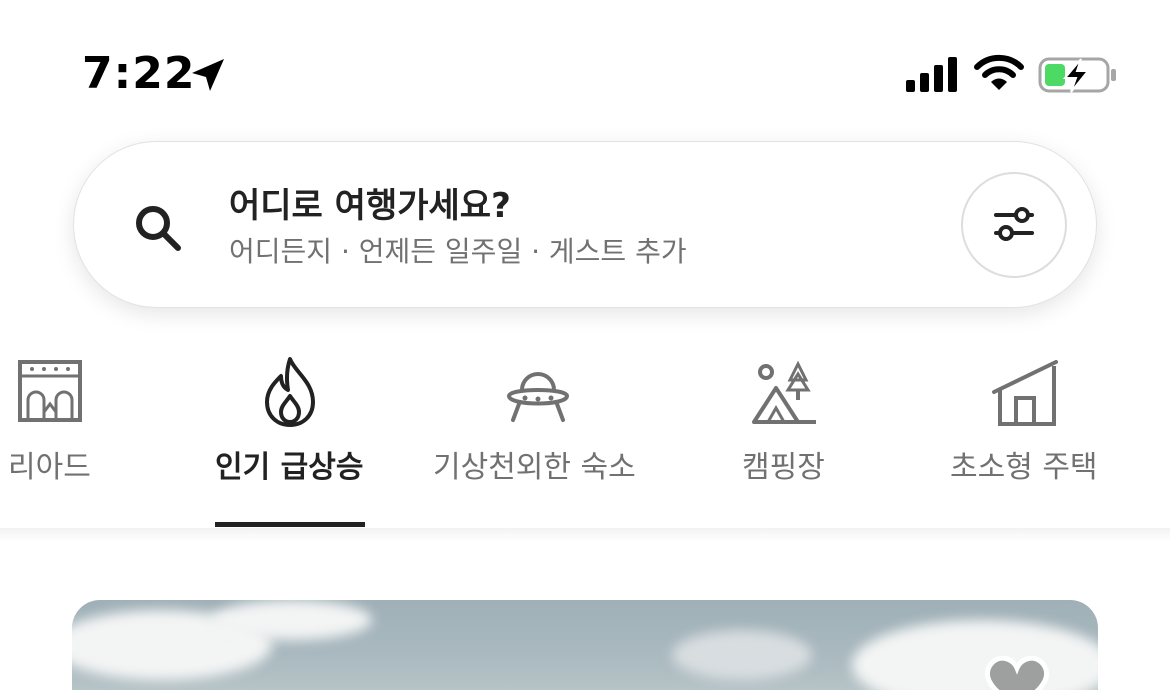 This screenshot has width=1170, height=690. Describe the element at coordinates (784, 392) in the screenshot. I see `tent-icon` at that location.